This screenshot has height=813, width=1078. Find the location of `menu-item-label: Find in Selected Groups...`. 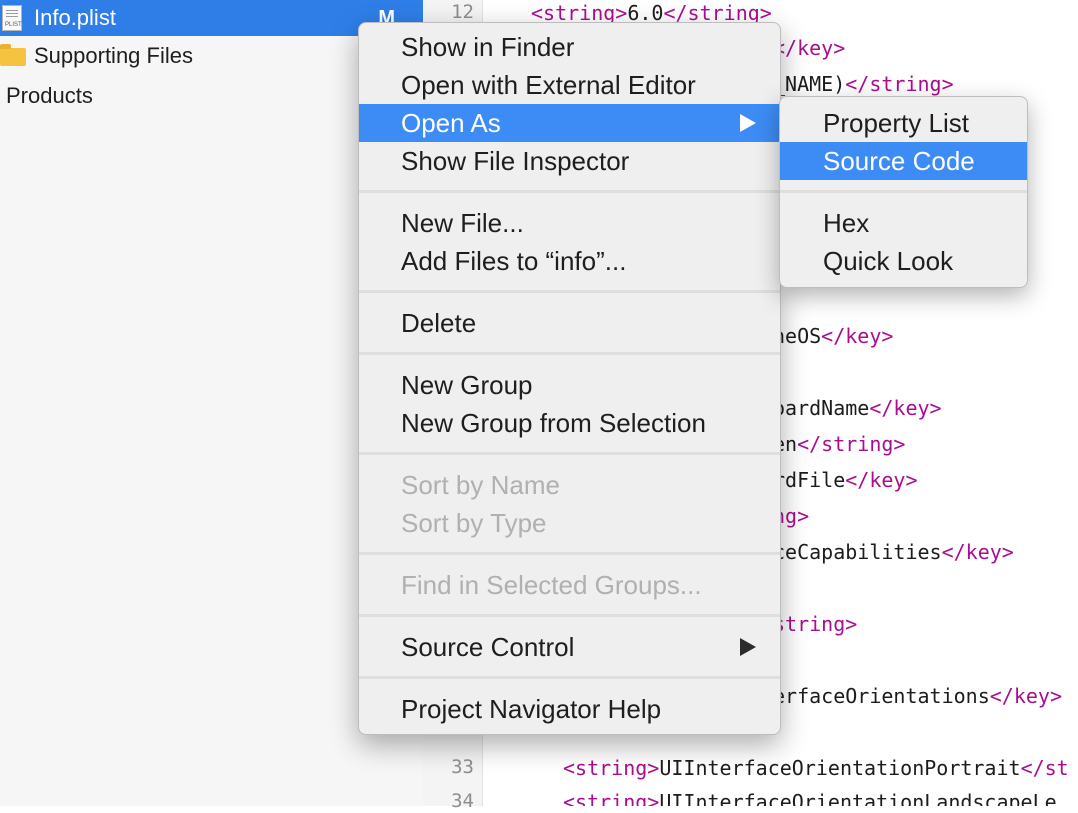

menu-item-label: Find in Selected Groups... is located at coordinates (551, 585).